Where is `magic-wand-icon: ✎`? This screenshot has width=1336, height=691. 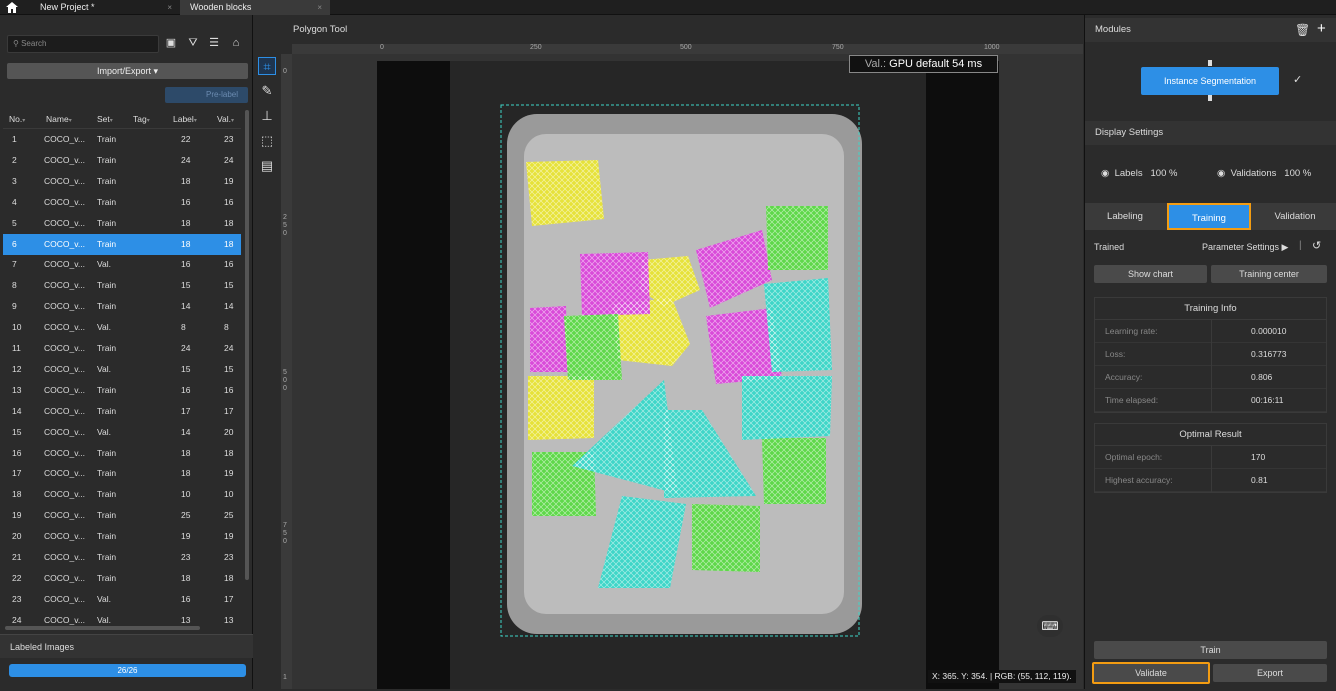
magic-wand-icon: ✎ is located at coordinates (267, 91).